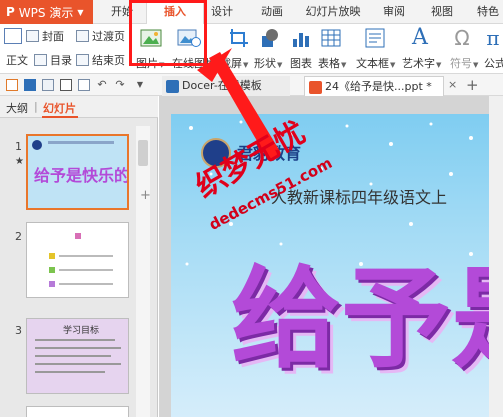  I want to click on end-page-button: 结束页, so click(100, 60).